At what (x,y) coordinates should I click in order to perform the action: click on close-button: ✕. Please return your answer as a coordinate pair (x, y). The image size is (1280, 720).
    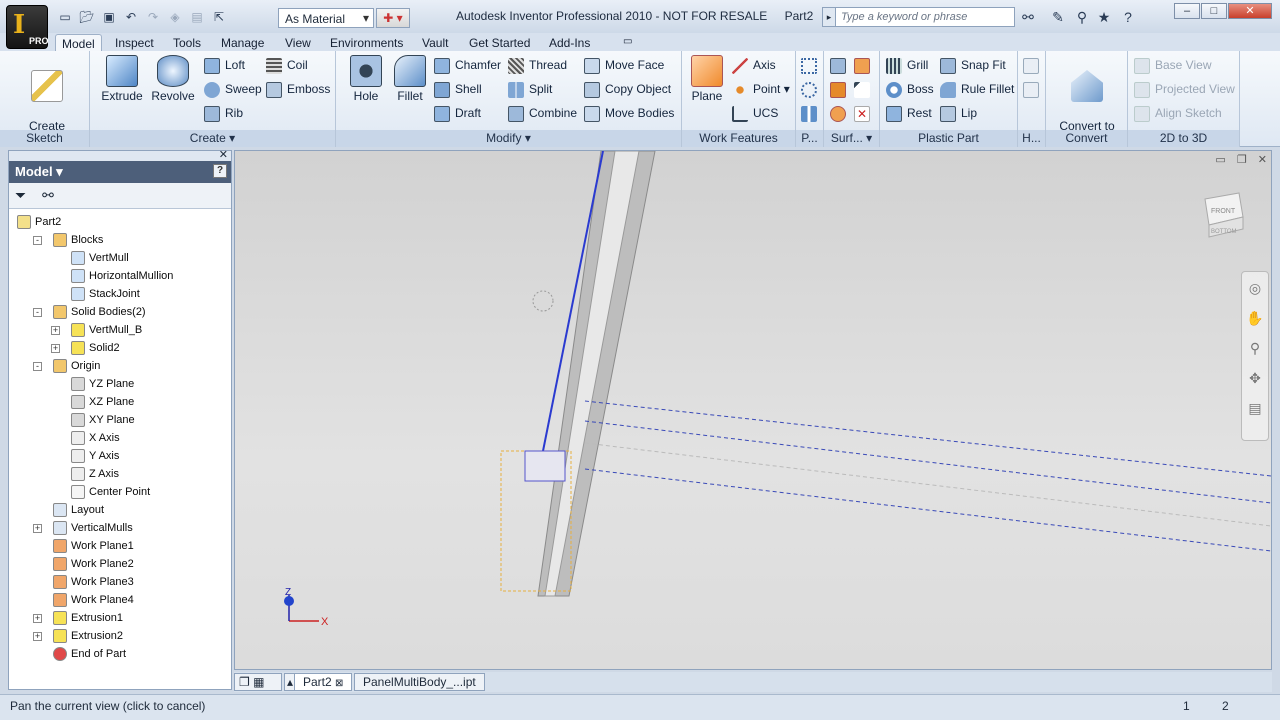
    Looking at the image, I should click on (1250, 11).